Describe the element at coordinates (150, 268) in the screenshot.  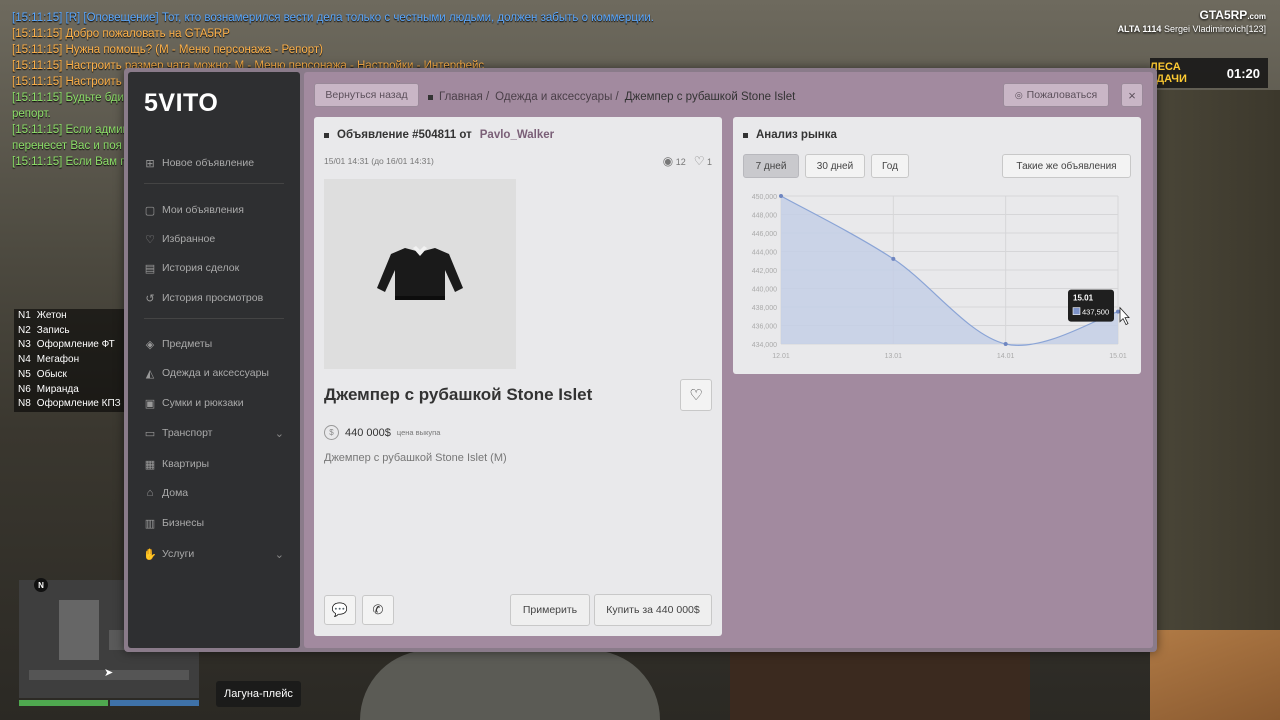
I see `document-icon: ▤` at that location.